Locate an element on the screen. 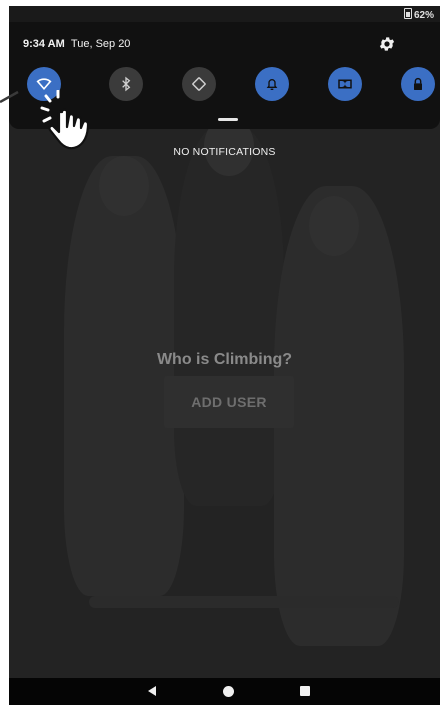  add-user-button: ADD USER is located at coordinates (229, 402).